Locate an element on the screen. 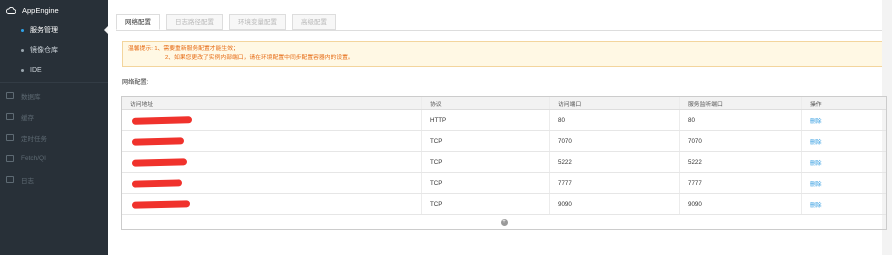 Image resolution: width=892 pixels, height=255 pixels. app-title: AppEngine is located at coordinates (40, 10).